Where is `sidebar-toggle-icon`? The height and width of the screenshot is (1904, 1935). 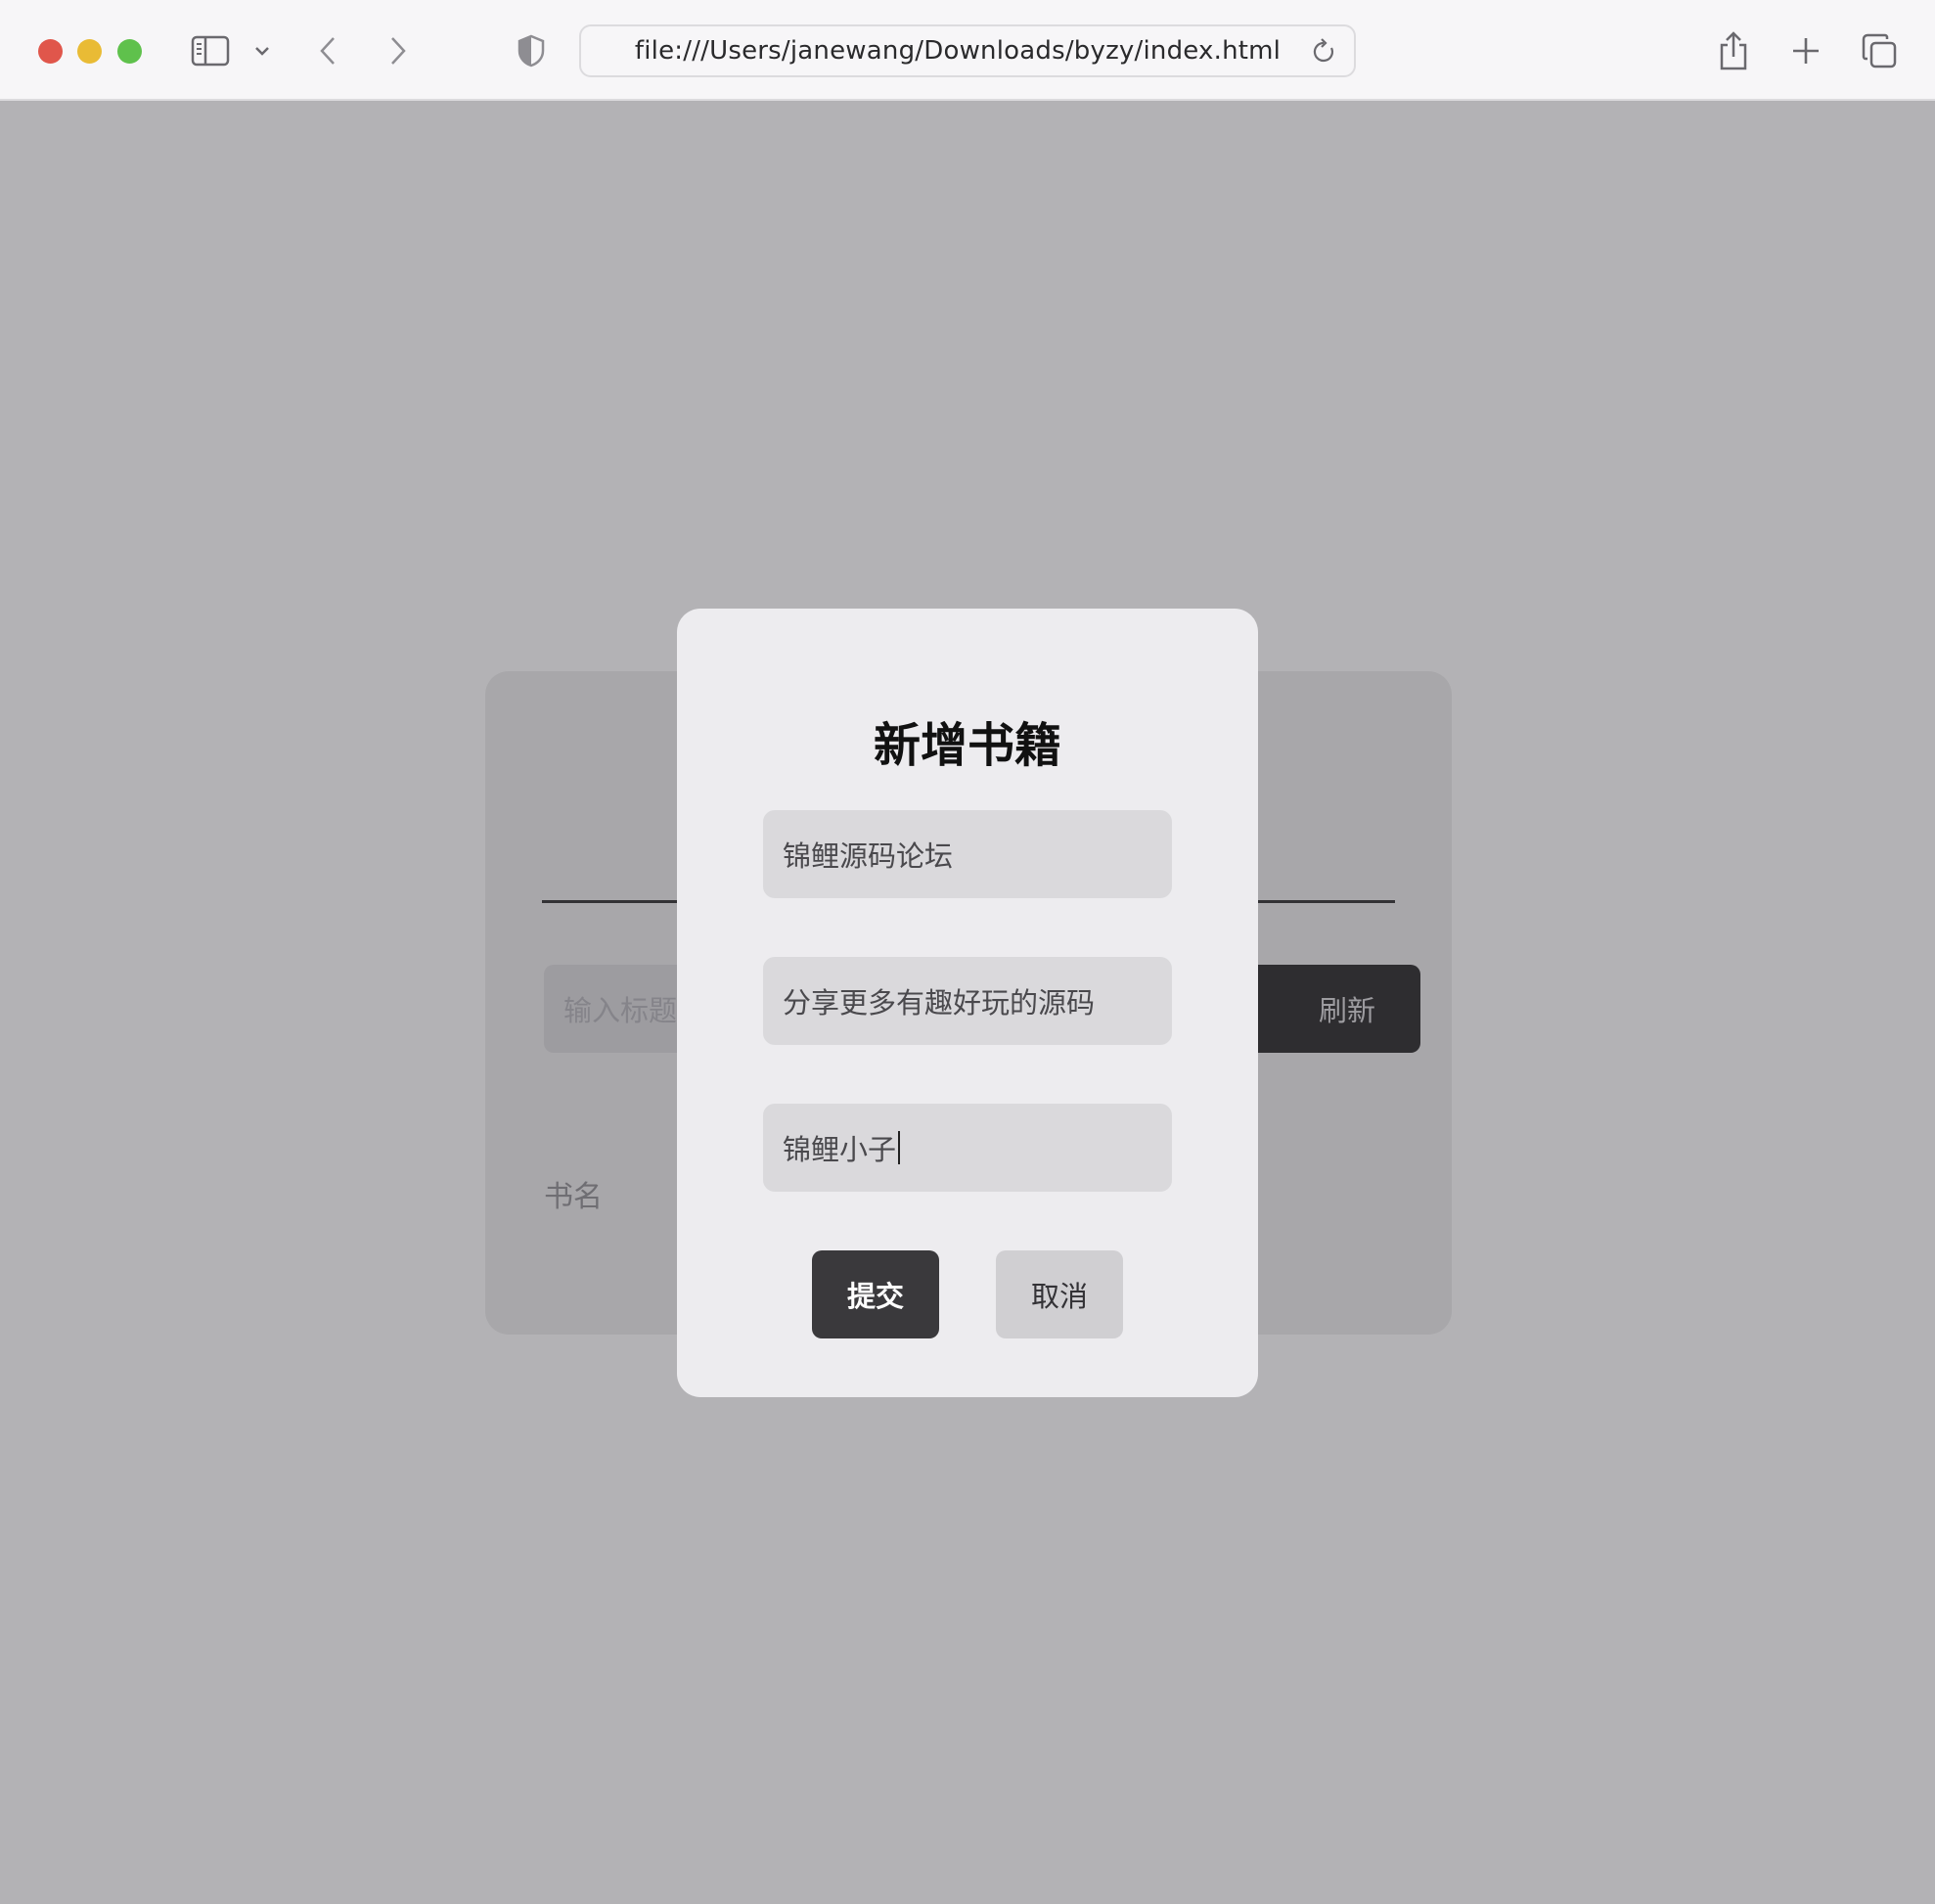
sidebar-toggle-icon is located at coordinates (210, 50).